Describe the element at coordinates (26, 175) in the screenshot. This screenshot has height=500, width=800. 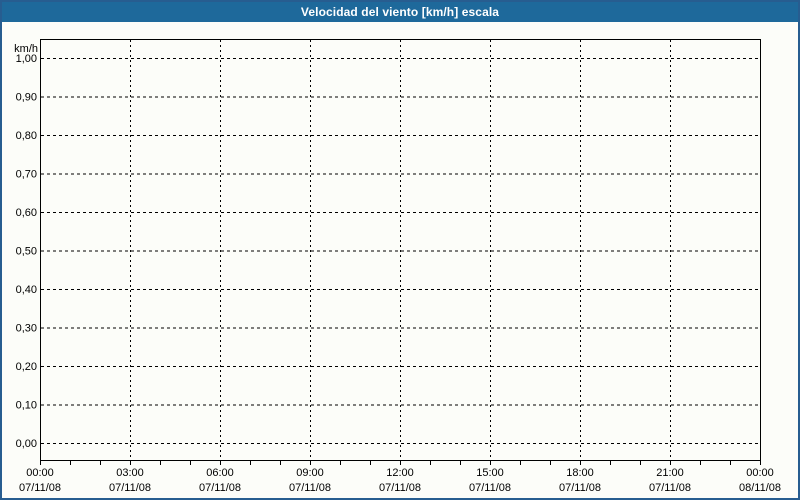
I see `y-tick-label: 0,70` at that location.